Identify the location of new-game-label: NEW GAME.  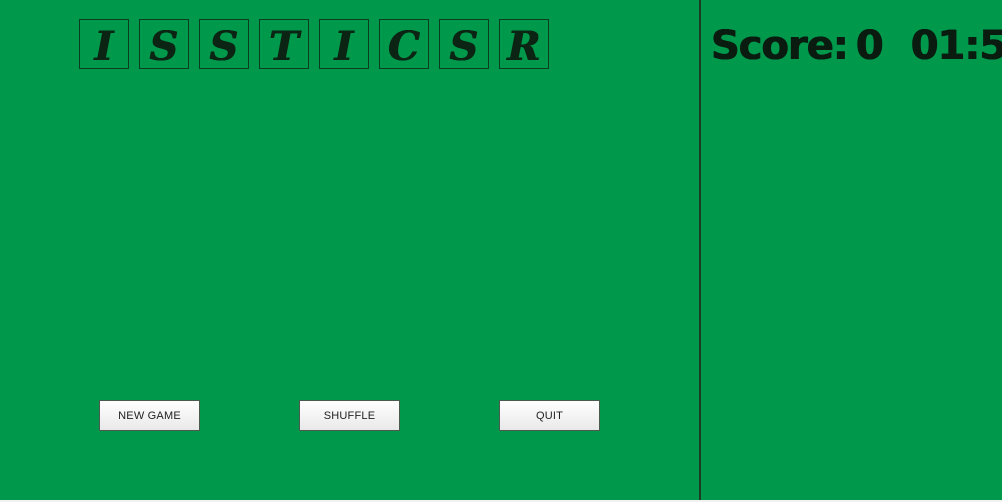
(149, 415).